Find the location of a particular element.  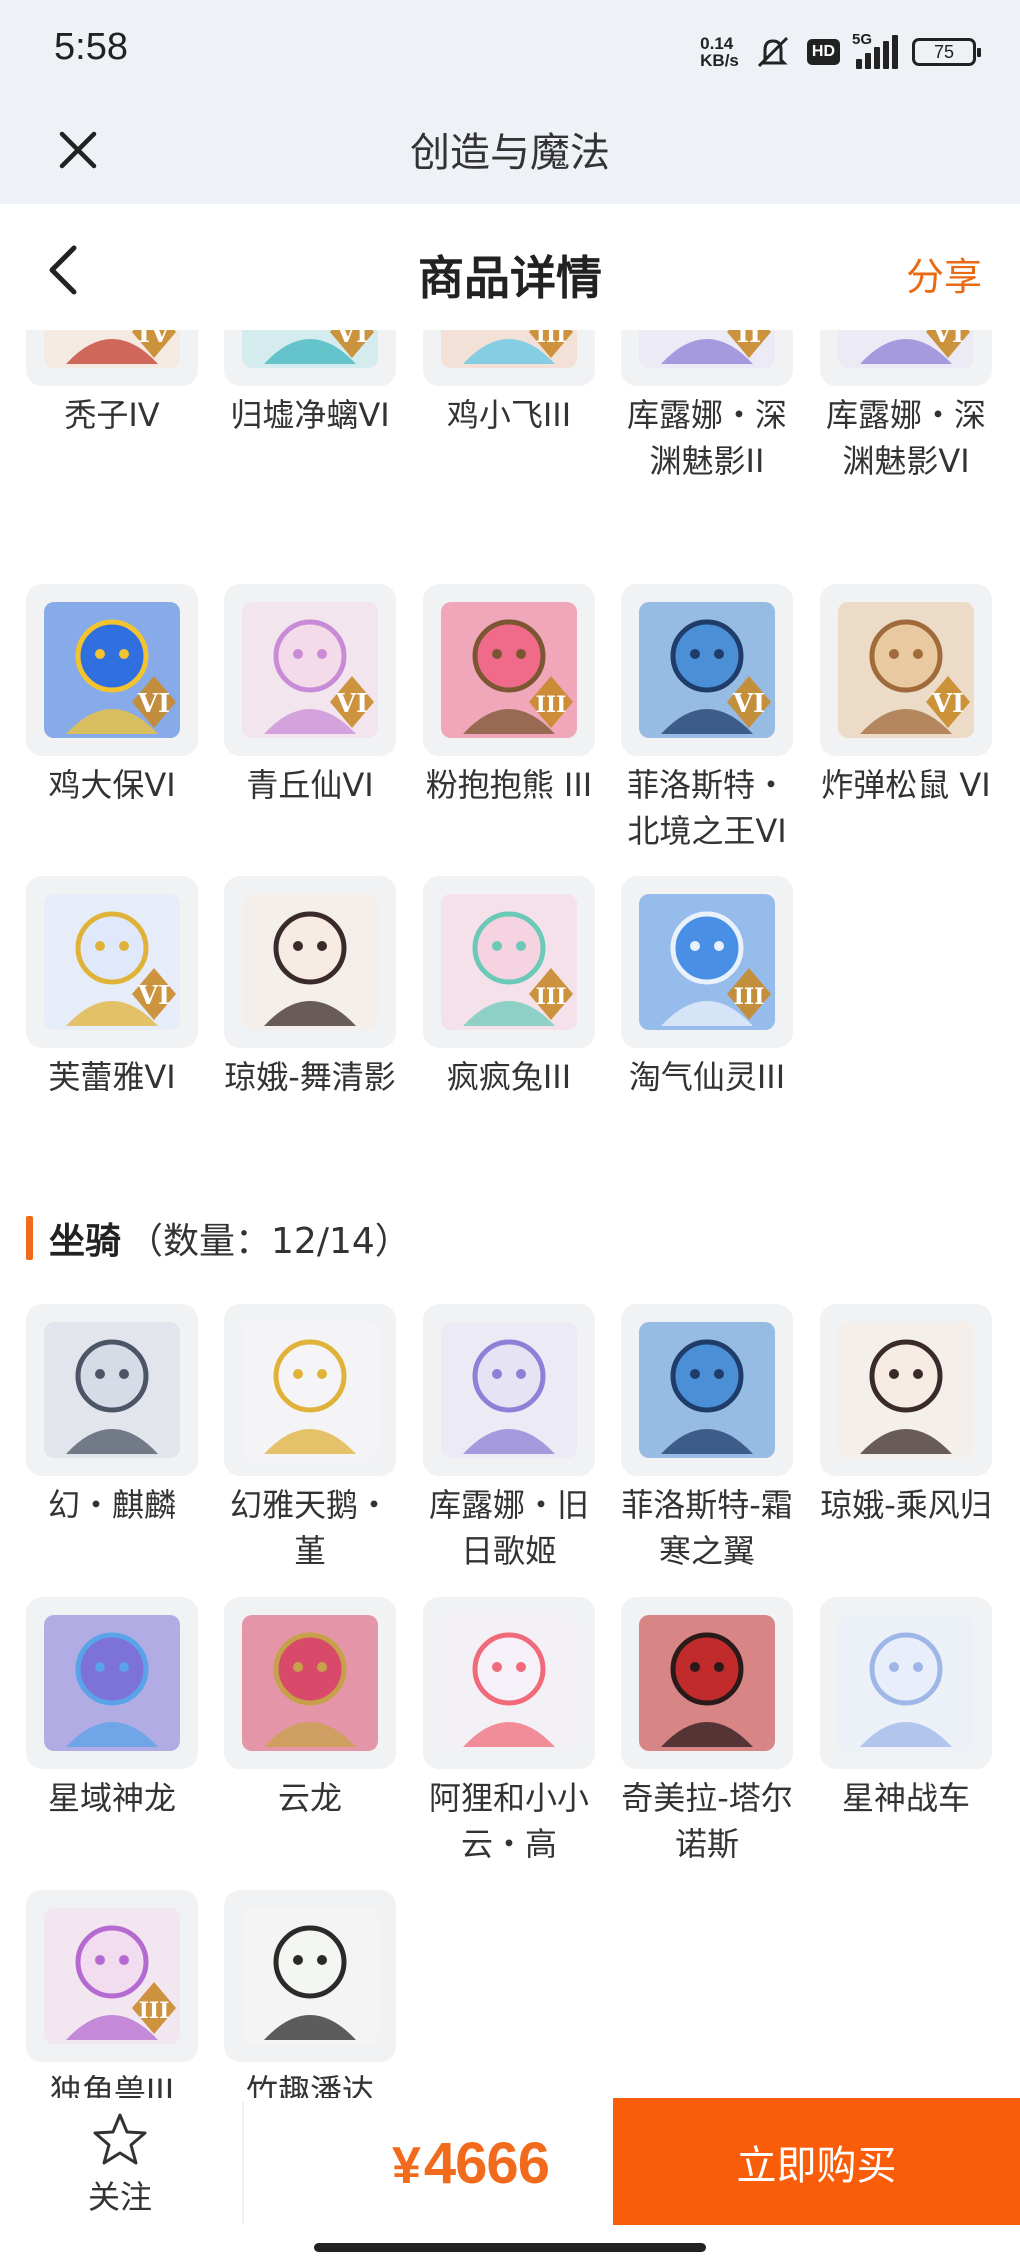

price: ¥4666 is located at coordinates (471, 2163).